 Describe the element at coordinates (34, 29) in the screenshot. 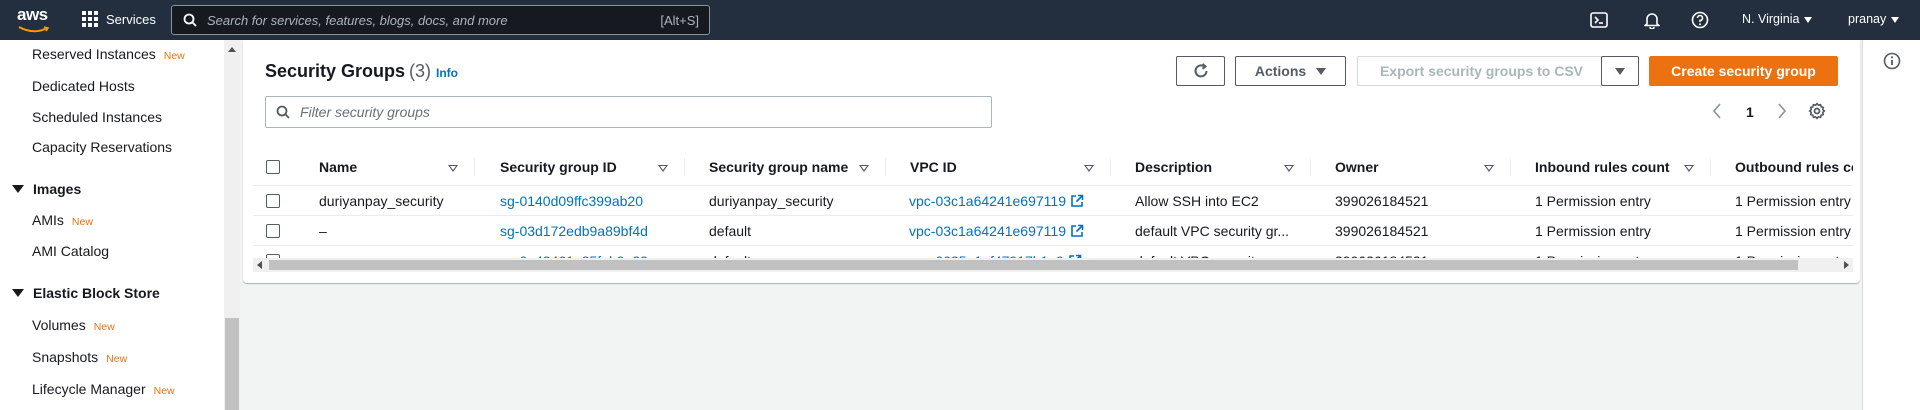

I see `aws-smile-icon` at that location.